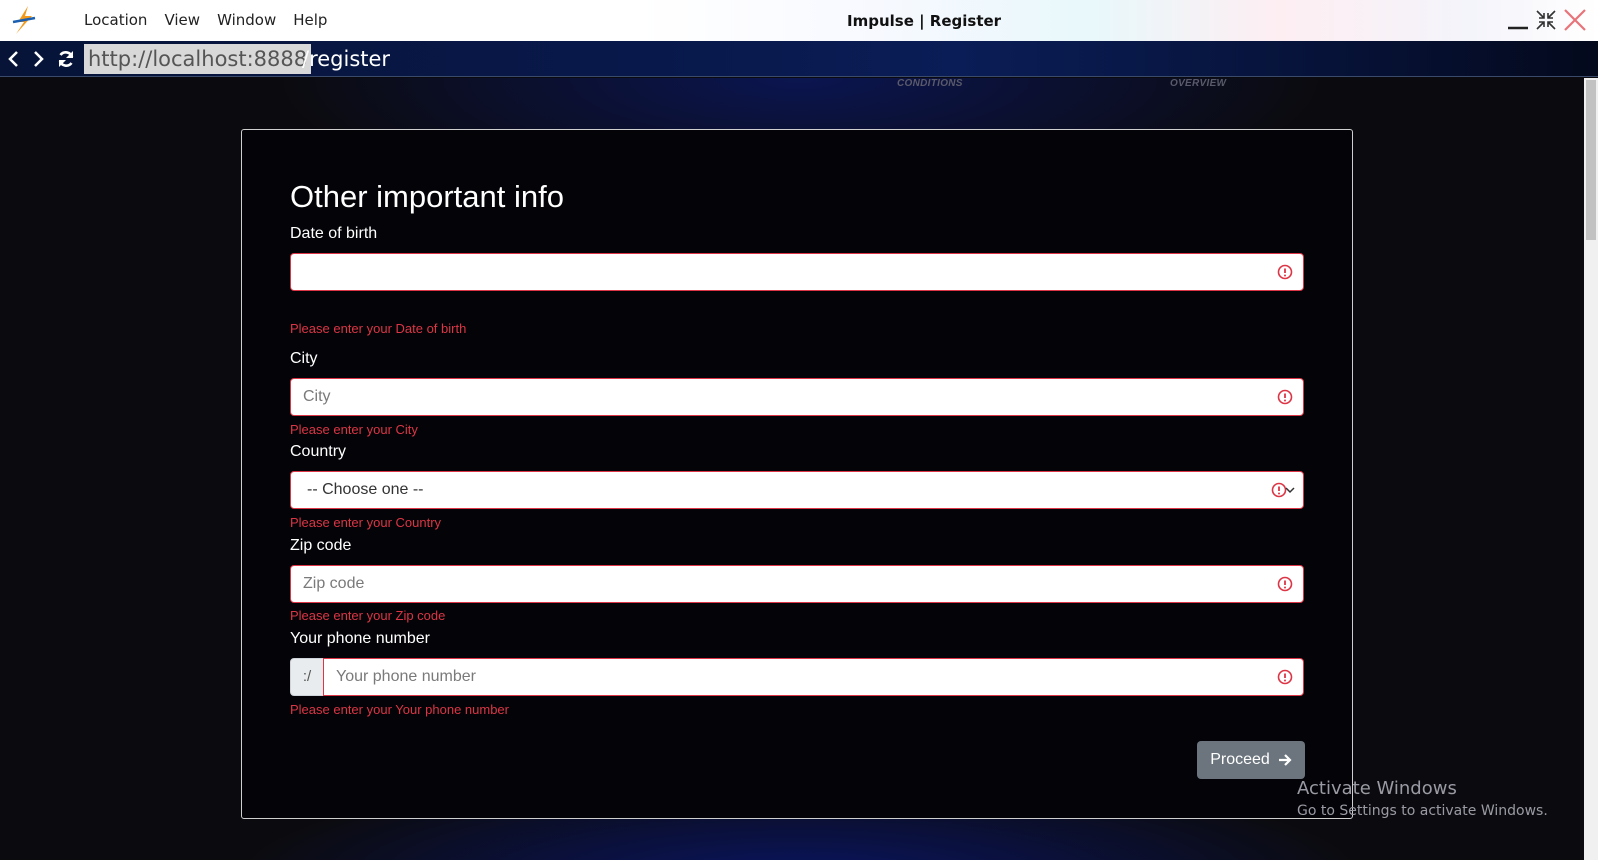  Describe the element at coordinates (406, 676) in the screenshot. I see `phone-placeholder: Your phone number` at that location.